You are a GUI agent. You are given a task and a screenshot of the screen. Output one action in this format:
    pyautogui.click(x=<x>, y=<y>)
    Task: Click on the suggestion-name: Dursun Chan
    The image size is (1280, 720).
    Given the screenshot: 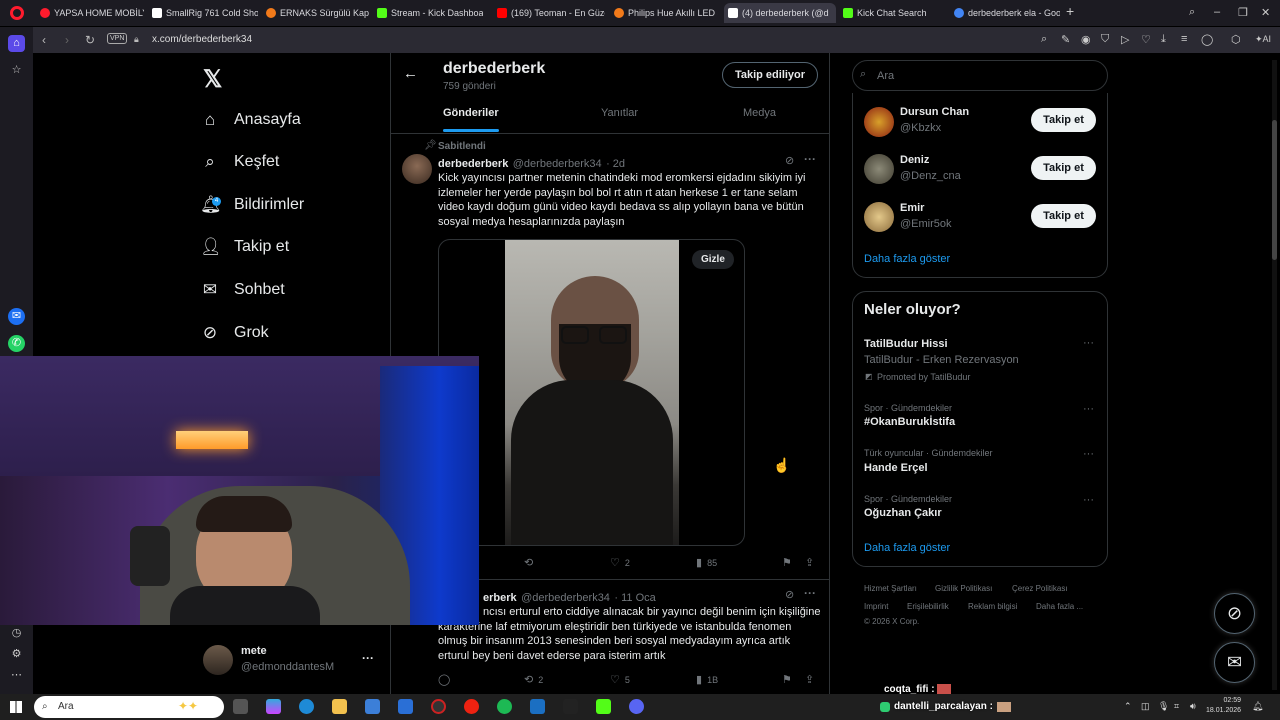 What is the action you would take?
    pyautogui.click(x=934, y=112)
    